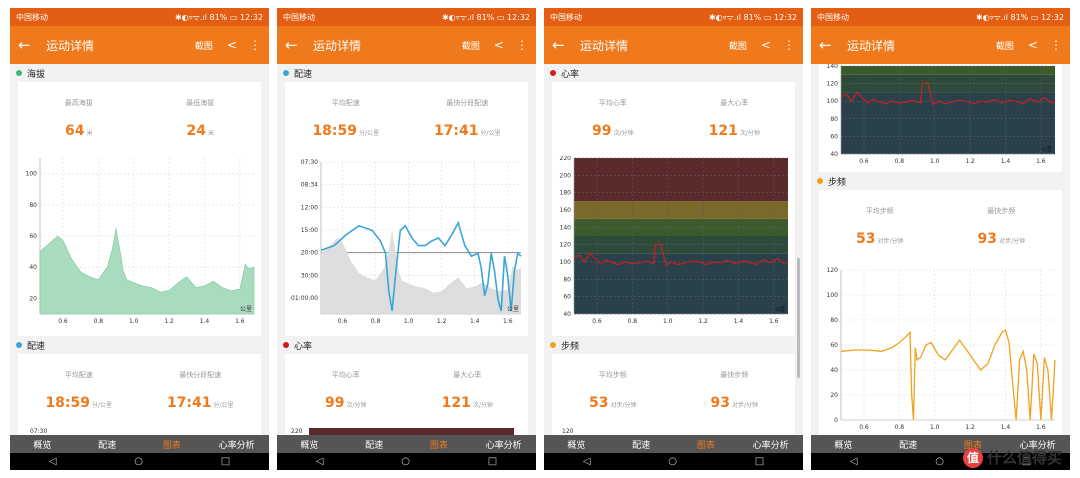 Image resolution: width=1080 pixels, height=478 pixels. Describe the element at coordinates (735, 119) in the screenshot. I see `stat-max: 最大心率 121 次/分钟` at that location.